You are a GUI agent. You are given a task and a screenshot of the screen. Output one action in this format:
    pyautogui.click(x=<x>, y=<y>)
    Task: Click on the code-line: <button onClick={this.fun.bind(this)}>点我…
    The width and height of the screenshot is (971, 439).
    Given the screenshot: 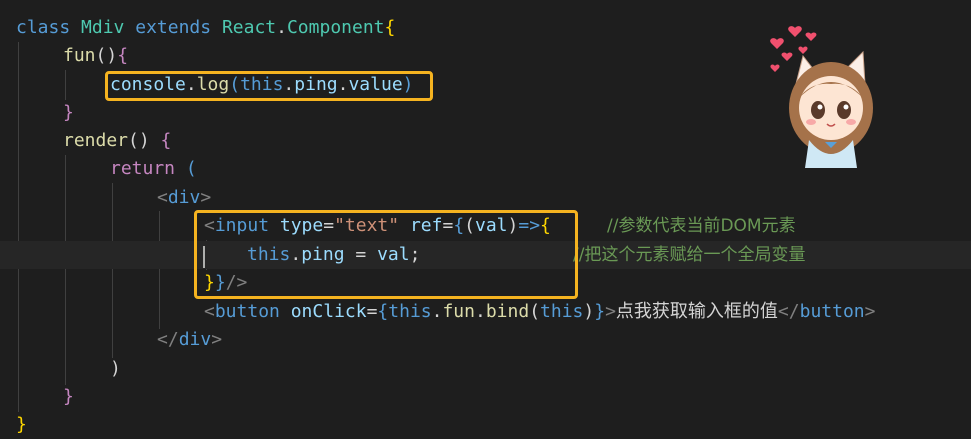 What is the action you would take?
    pyautogui.click(x=539, y=312)
    